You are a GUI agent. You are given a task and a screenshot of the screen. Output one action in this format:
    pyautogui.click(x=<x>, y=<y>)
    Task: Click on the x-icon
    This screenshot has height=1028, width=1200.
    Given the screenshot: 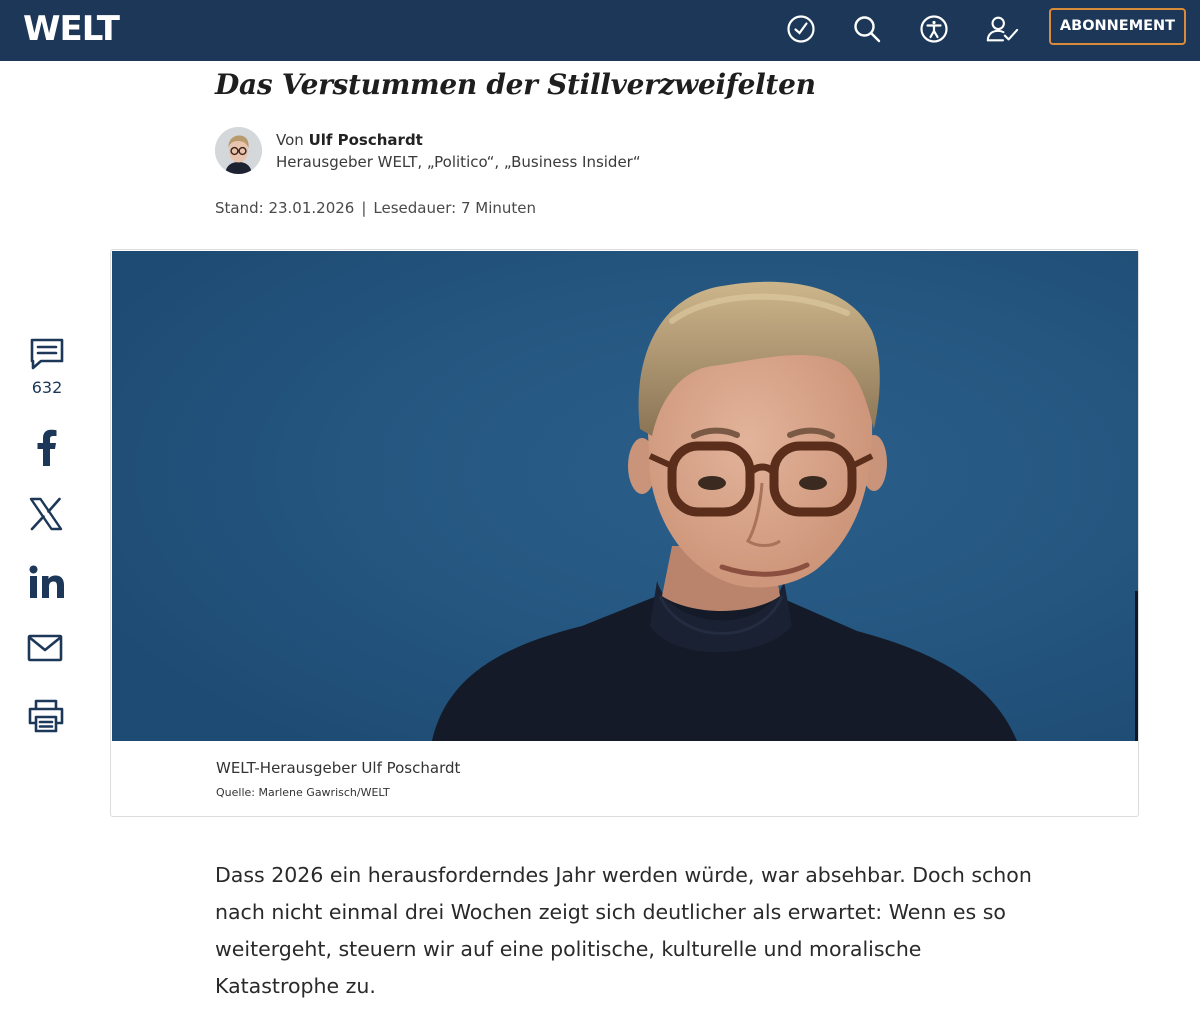 What is the action you would take?
    pyautogui.click(x=46, y=514)
    